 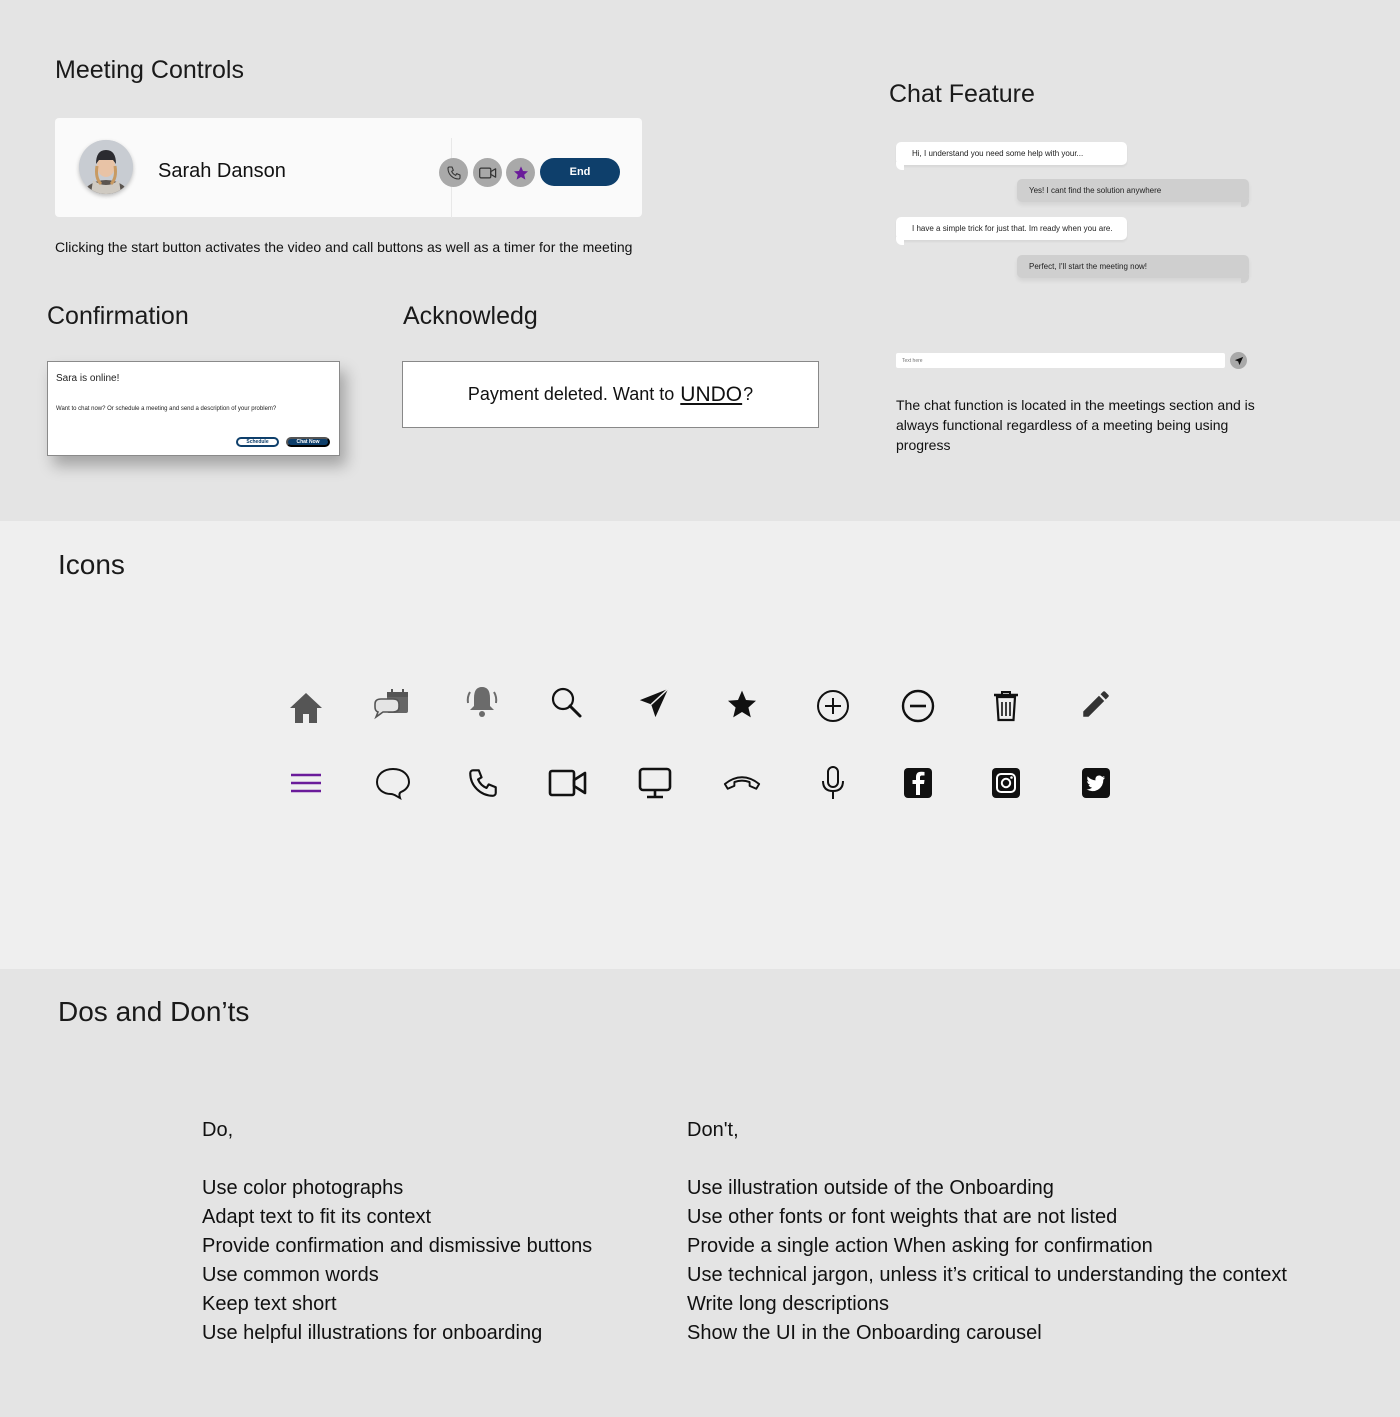 I want to click on list-item: Keep text short, so click(x=269, y=1304).